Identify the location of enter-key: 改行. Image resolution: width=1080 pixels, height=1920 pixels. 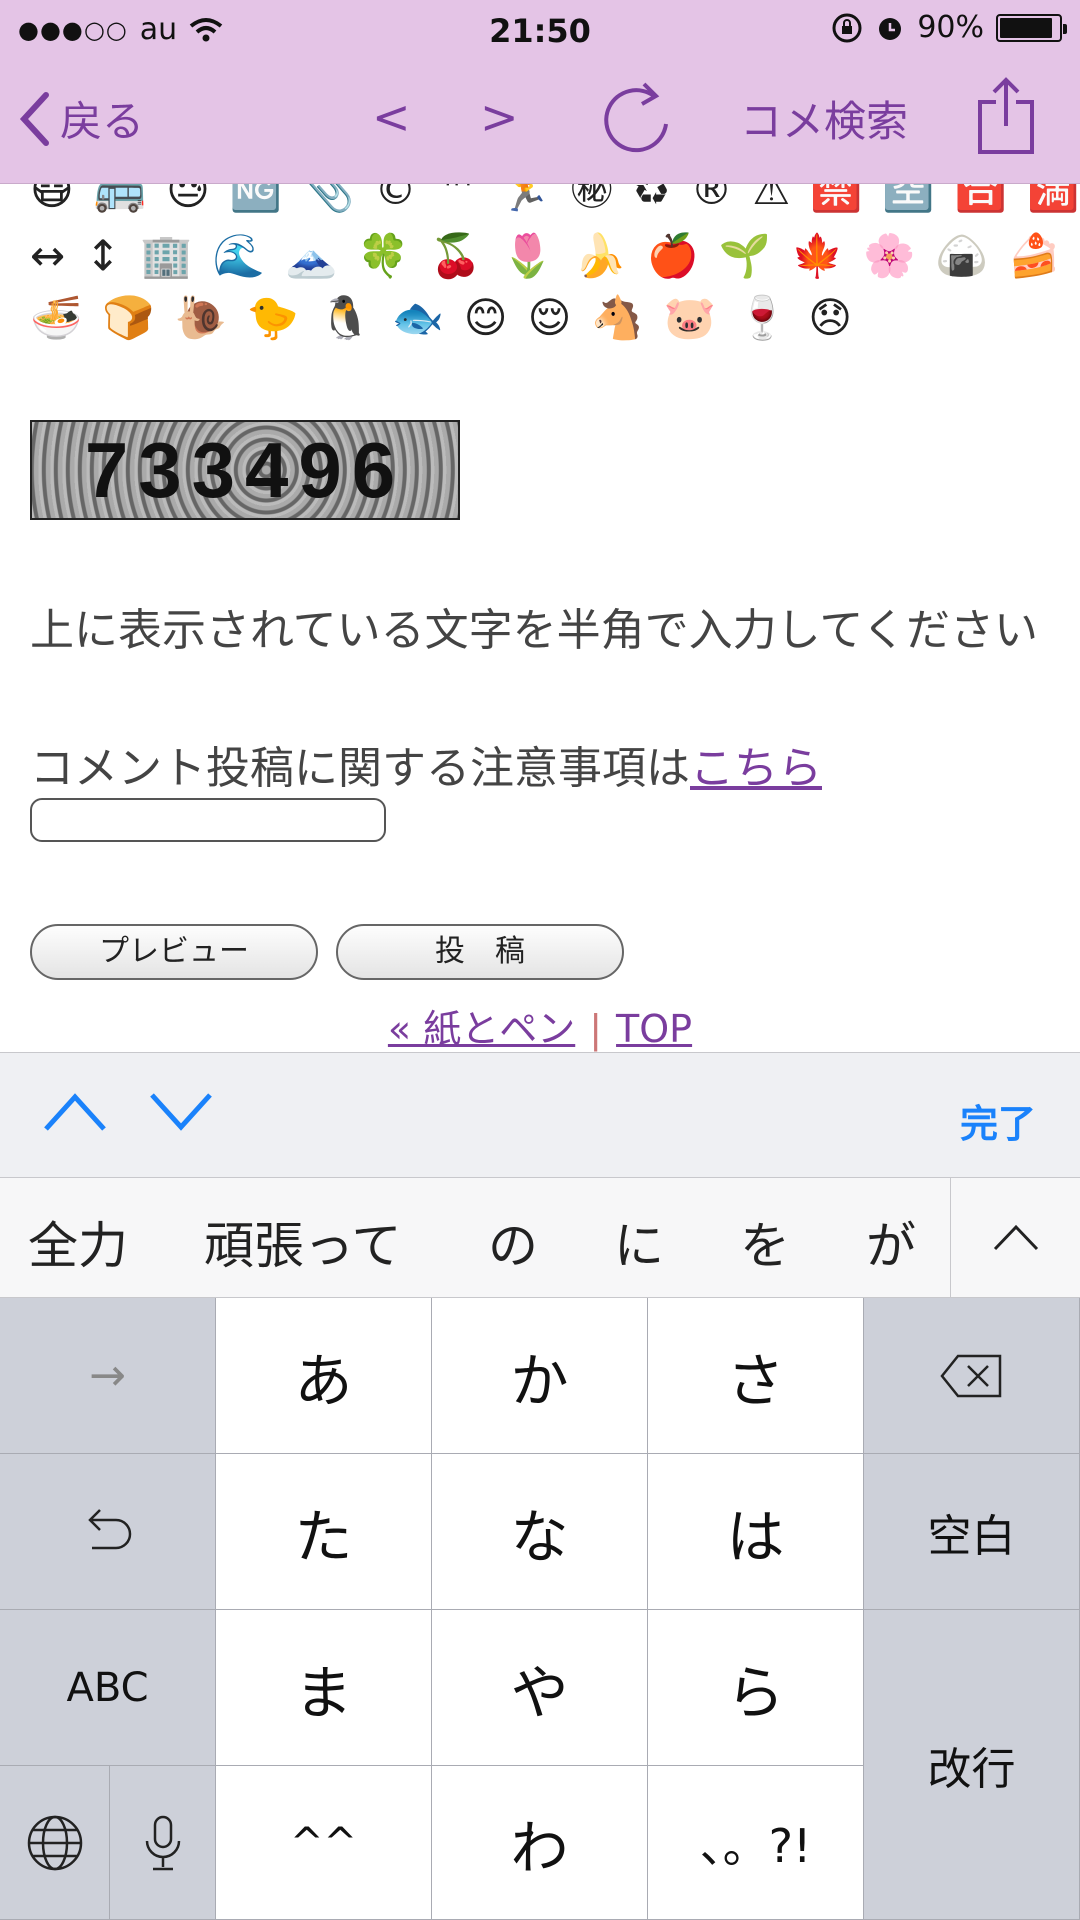
(972, 1765).